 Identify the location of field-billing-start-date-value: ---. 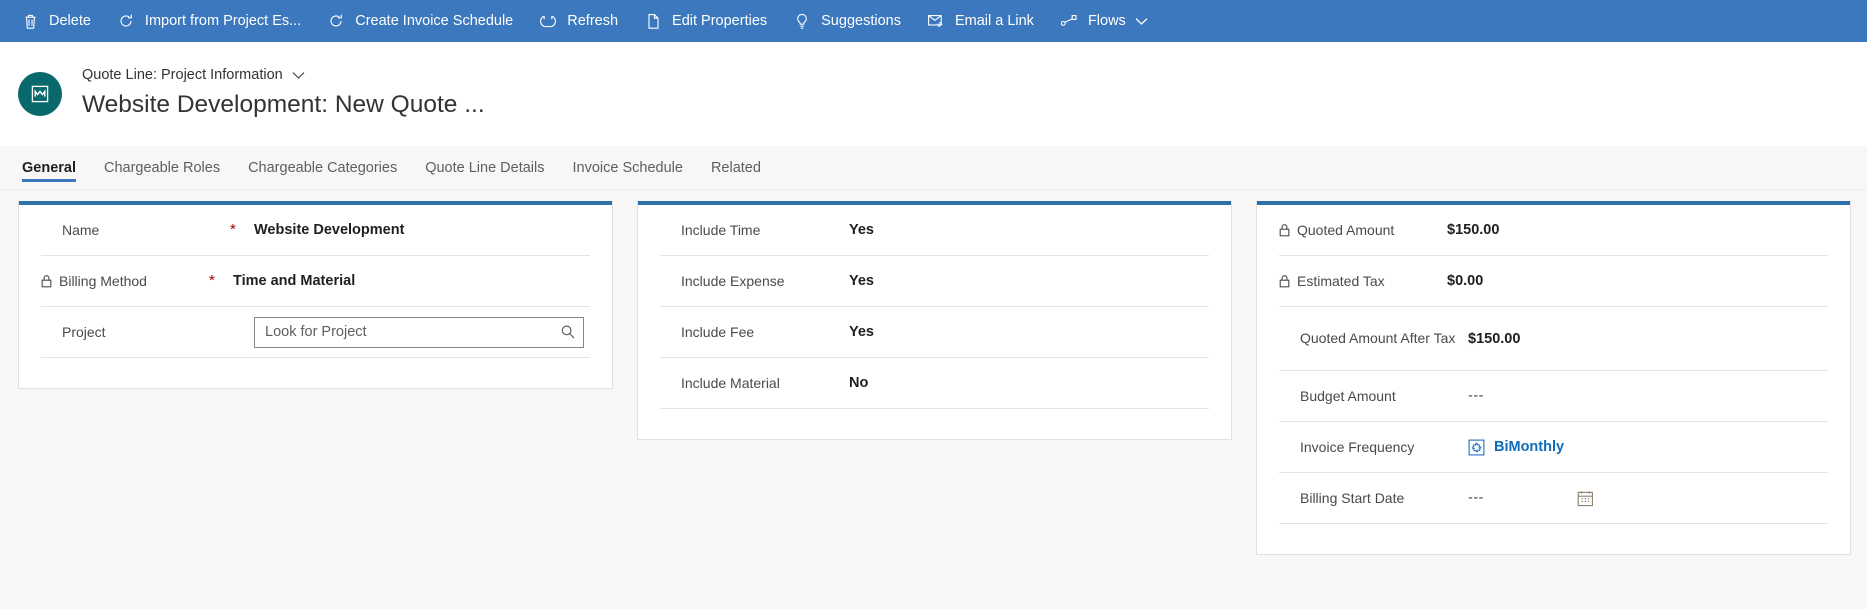
(1476, 498).